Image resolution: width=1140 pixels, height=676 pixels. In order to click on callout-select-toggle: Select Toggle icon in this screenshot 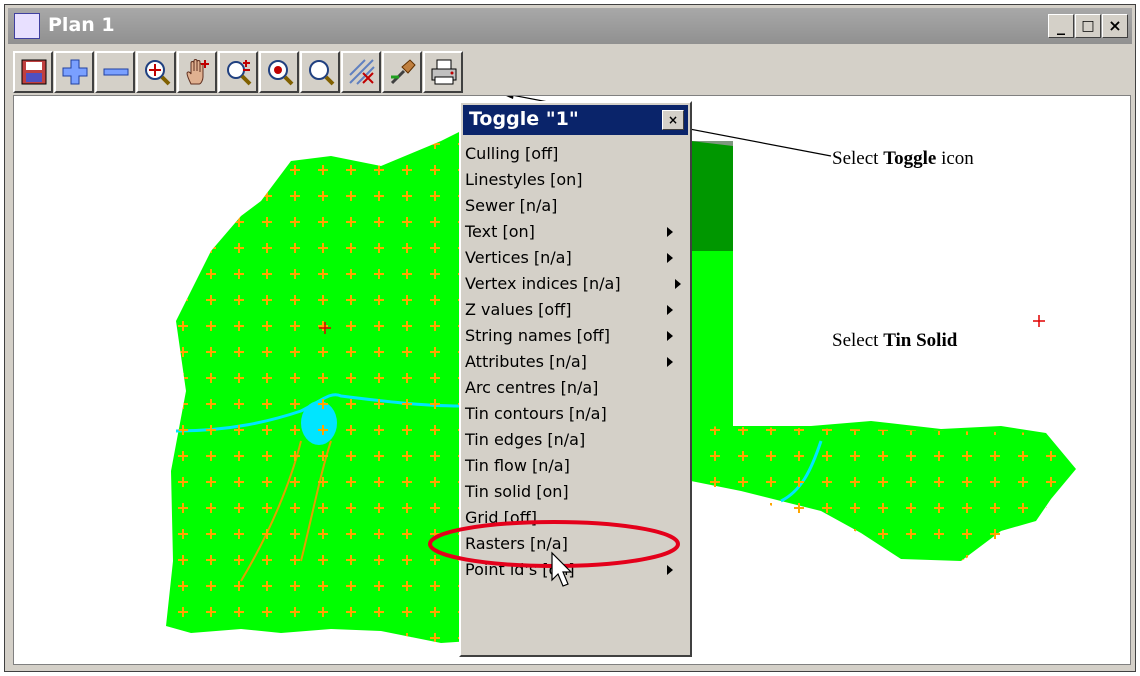, I will do `click(903, 159)`.